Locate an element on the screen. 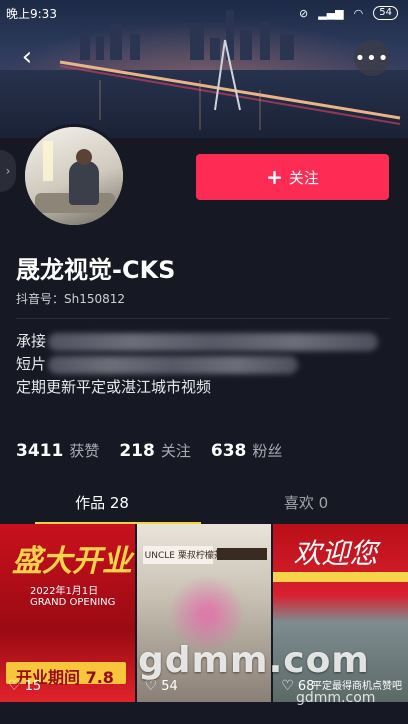  video-subtitle: 2022年1月1日 GRAND OPENING is located at coordinates (73, 597).